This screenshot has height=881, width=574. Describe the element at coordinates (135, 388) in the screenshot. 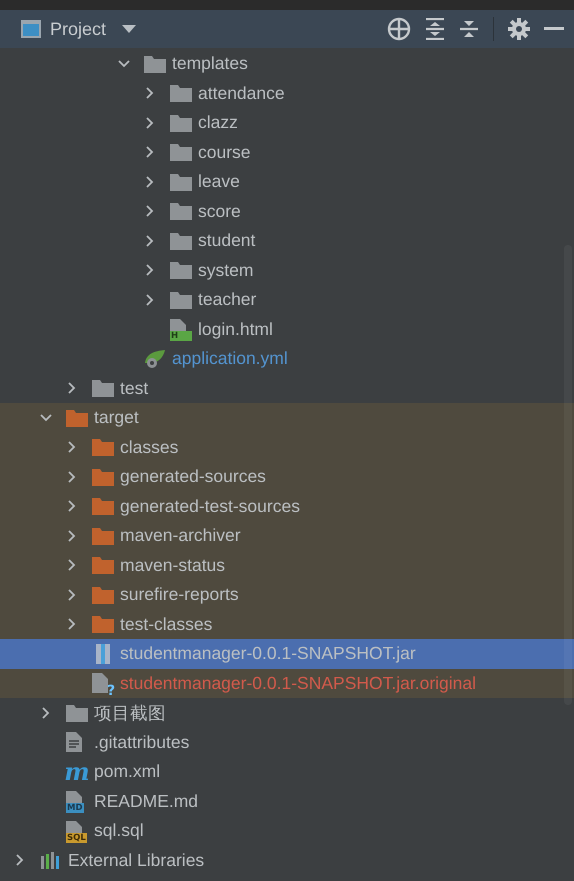

I see `item-label: test` at that location.